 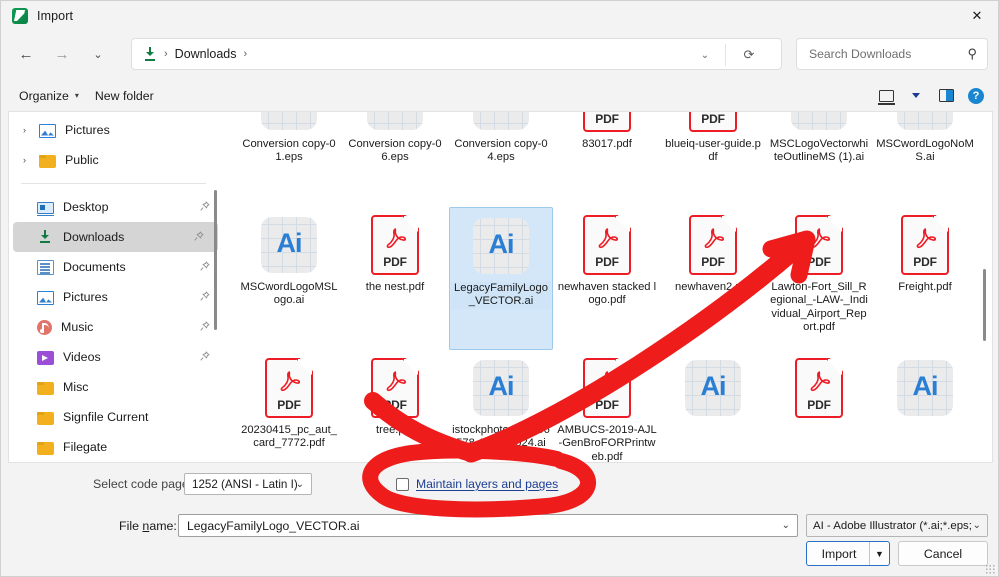 I want to click on organize-button: Organize ▾, so click(x=49, y=96).